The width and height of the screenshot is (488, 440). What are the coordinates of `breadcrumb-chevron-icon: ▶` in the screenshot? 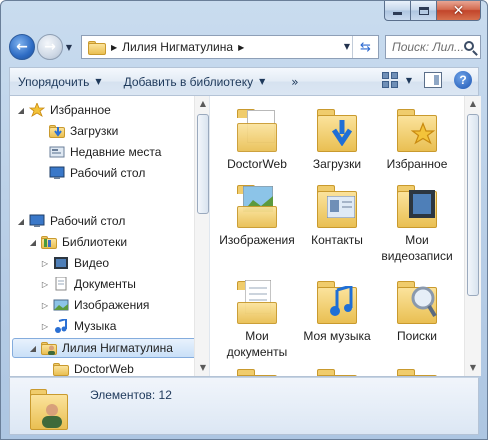 It's located at (241, 47).